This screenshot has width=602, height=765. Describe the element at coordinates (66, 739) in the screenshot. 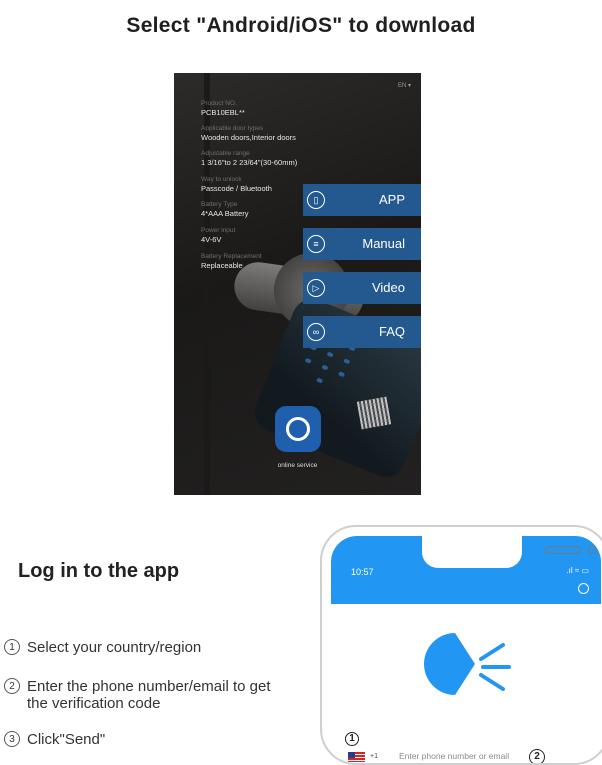

I see `step-text: Click"Send"` at that location.